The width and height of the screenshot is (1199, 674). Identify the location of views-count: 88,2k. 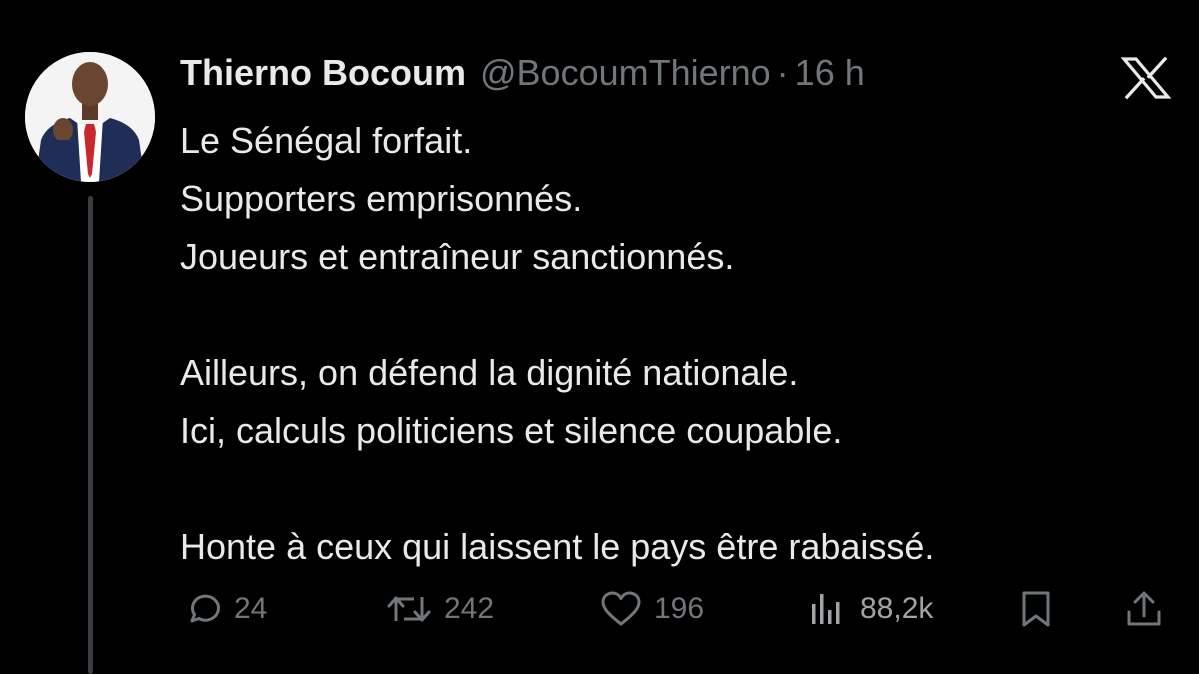
(897, 608).